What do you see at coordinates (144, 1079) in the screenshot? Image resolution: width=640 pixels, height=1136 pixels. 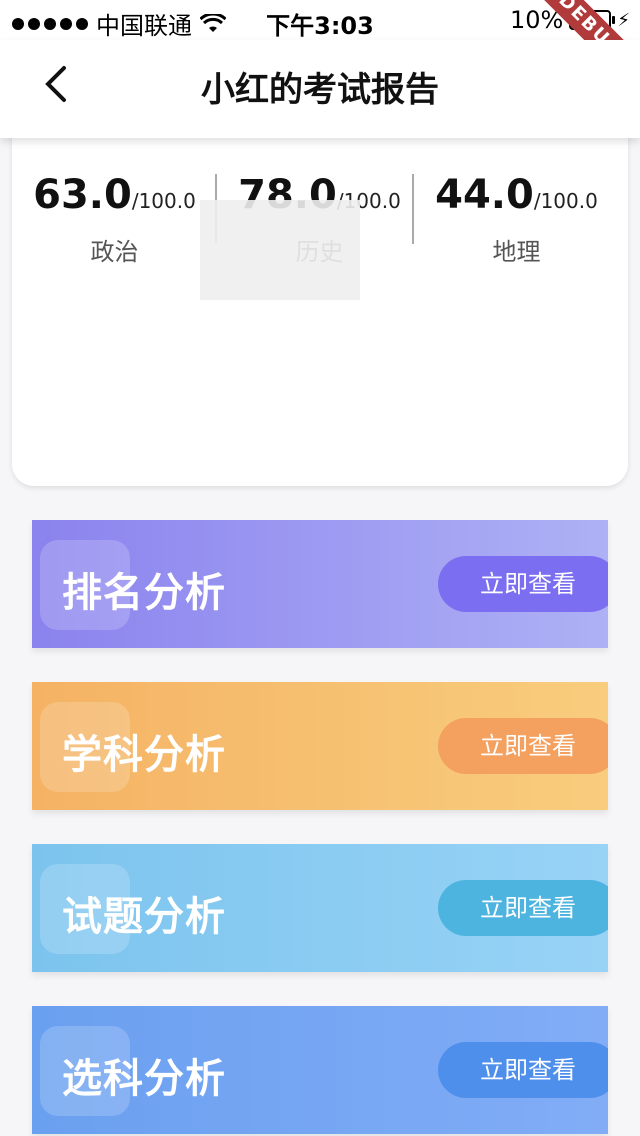 I see `card-label: 选科分析` at bounding box center [144, 1079].